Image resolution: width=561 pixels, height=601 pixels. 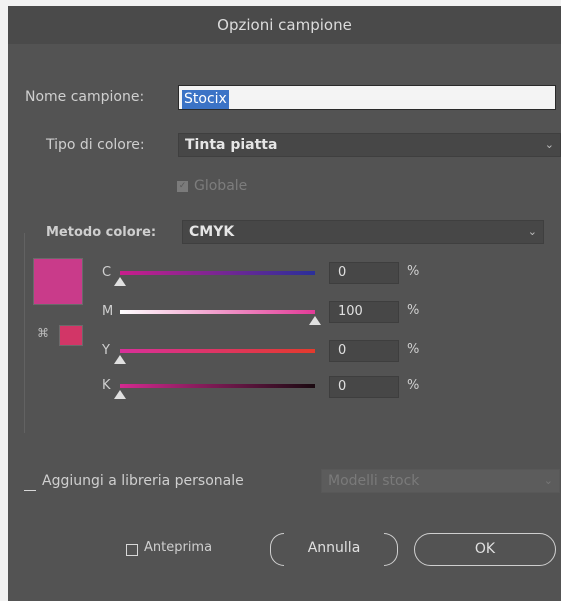 What do you see at coordinates (413, 271) in the screenshot?
I see `cyan-percent-label: %` at bounding box center [413, 271].